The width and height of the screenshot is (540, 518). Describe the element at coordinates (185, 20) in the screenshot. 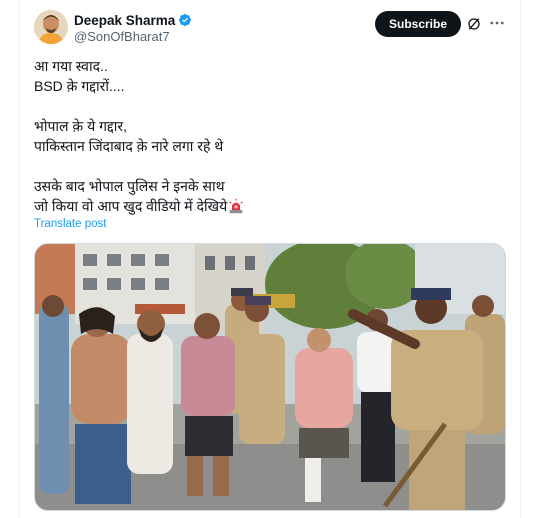

I see `verified-badge-icon` at that location.